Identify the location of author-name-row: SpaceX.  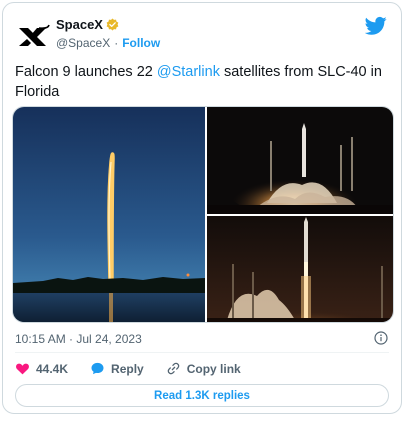
(87, 24).